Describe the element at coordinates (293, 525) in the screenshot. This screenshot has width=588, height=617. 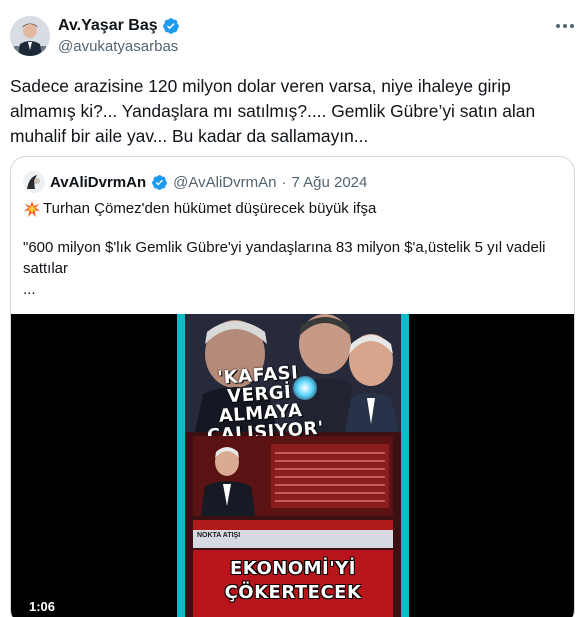
I see `ticker-strip` at that location.